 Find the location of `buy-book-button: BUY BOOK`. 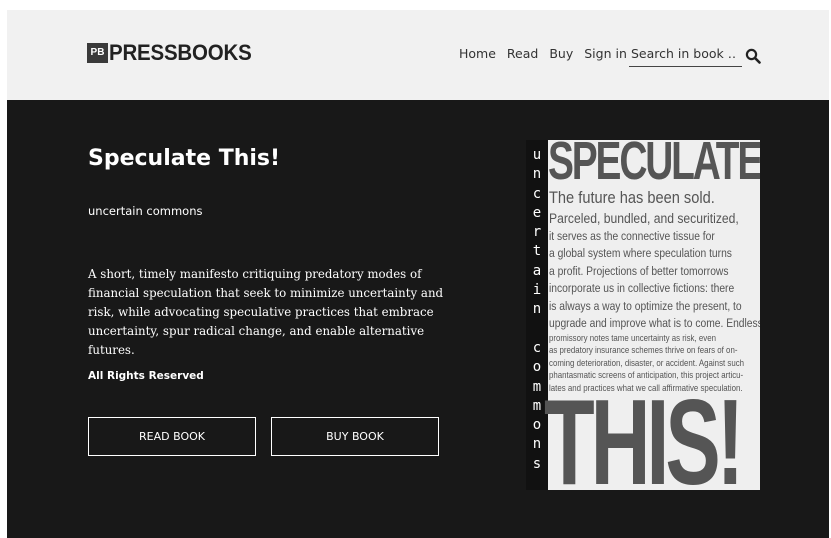

buy-book-button: BUY BOOK is located at coordinates (355, 436).